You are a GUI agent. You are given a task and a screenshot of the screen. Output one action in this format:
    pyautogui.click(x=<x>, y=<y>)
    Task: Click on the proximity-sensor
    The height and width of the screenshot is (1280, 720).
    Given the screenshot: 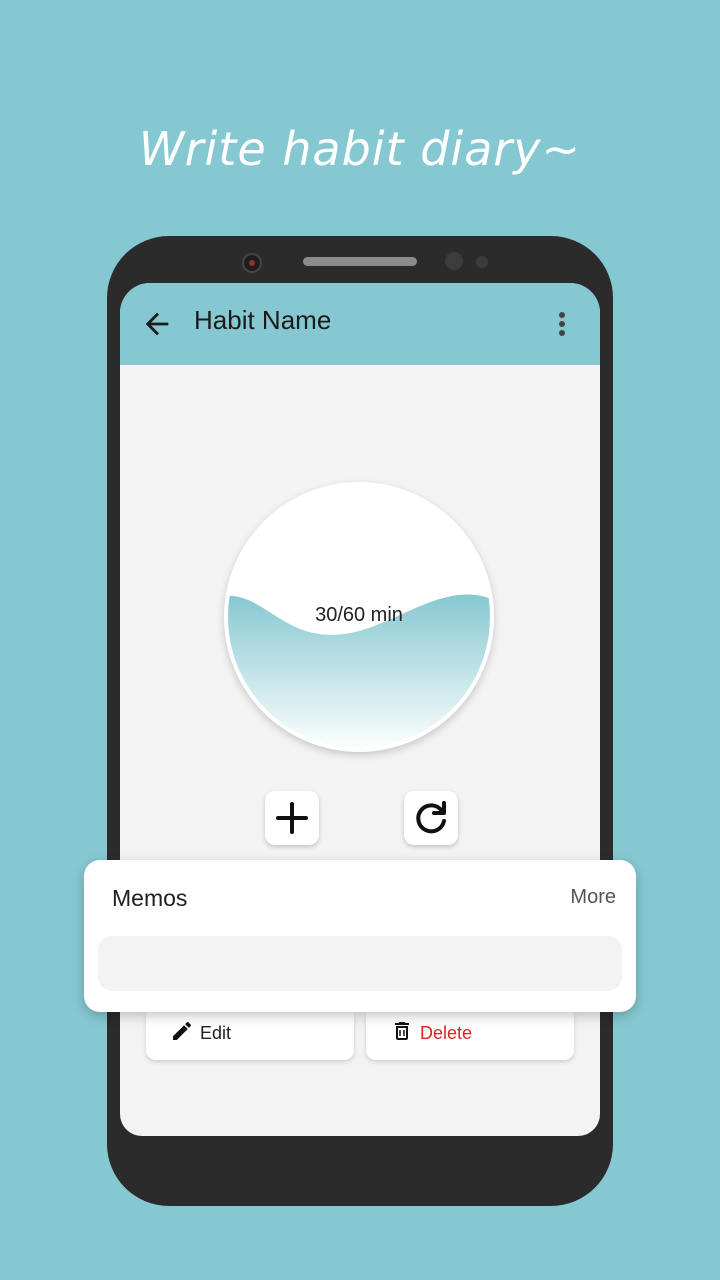 What is the action you would take?
    pyautogui.click(x=454, y=261)
    